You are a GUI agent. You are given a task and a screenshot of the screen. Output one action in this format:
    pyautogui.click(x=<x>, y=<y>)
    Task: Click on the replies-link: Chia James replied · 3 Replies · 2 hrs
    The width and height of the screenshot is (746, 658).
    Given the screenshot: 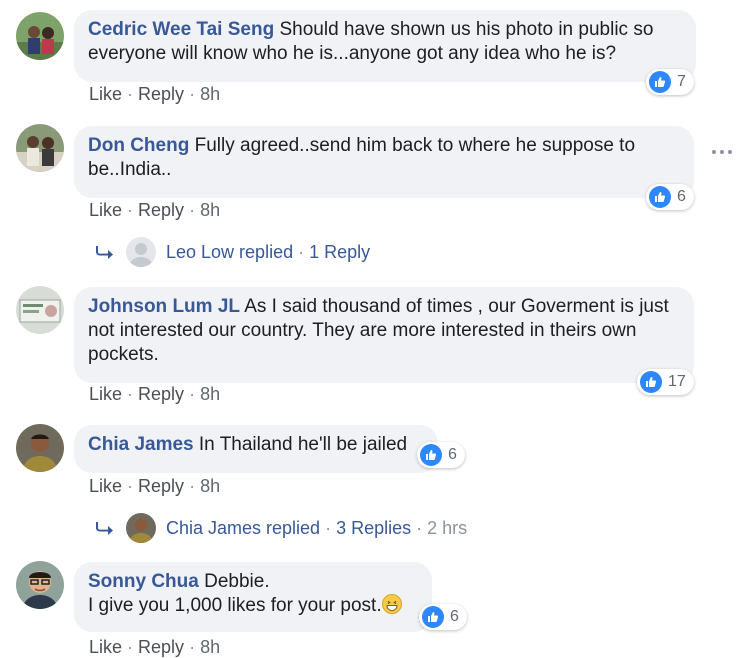 What is the action you would take?
    pyautogui.click(x=281, y=528)
    